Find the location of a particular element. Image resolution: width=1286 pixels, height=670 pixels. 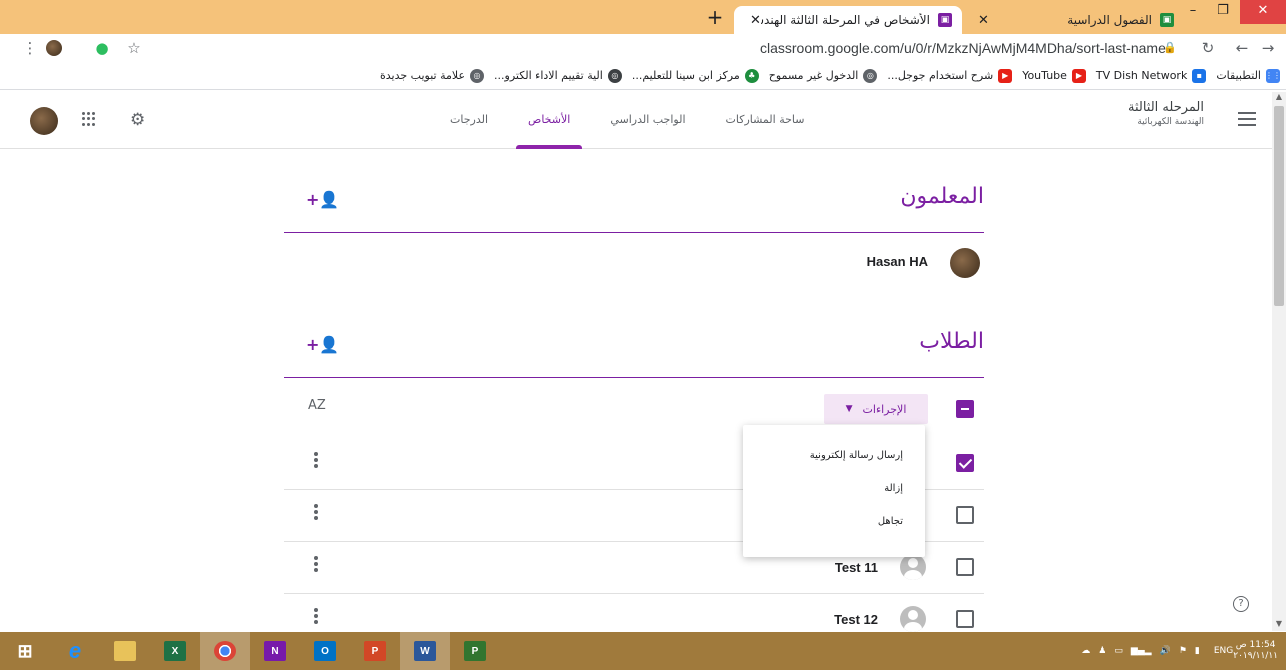

sort-az-icon: AZ is located at coordinates (317, 405).